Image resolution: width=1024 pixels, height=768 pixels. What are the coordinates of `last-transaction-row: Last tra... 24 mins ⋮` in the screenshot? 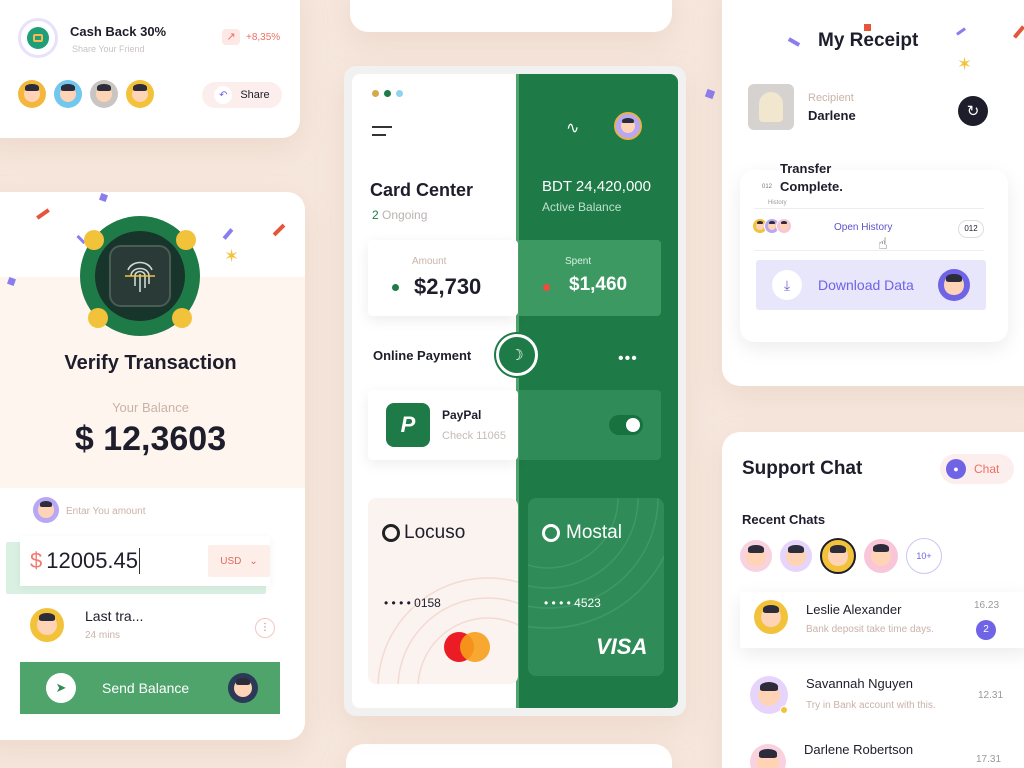 It's located at (152, 626).